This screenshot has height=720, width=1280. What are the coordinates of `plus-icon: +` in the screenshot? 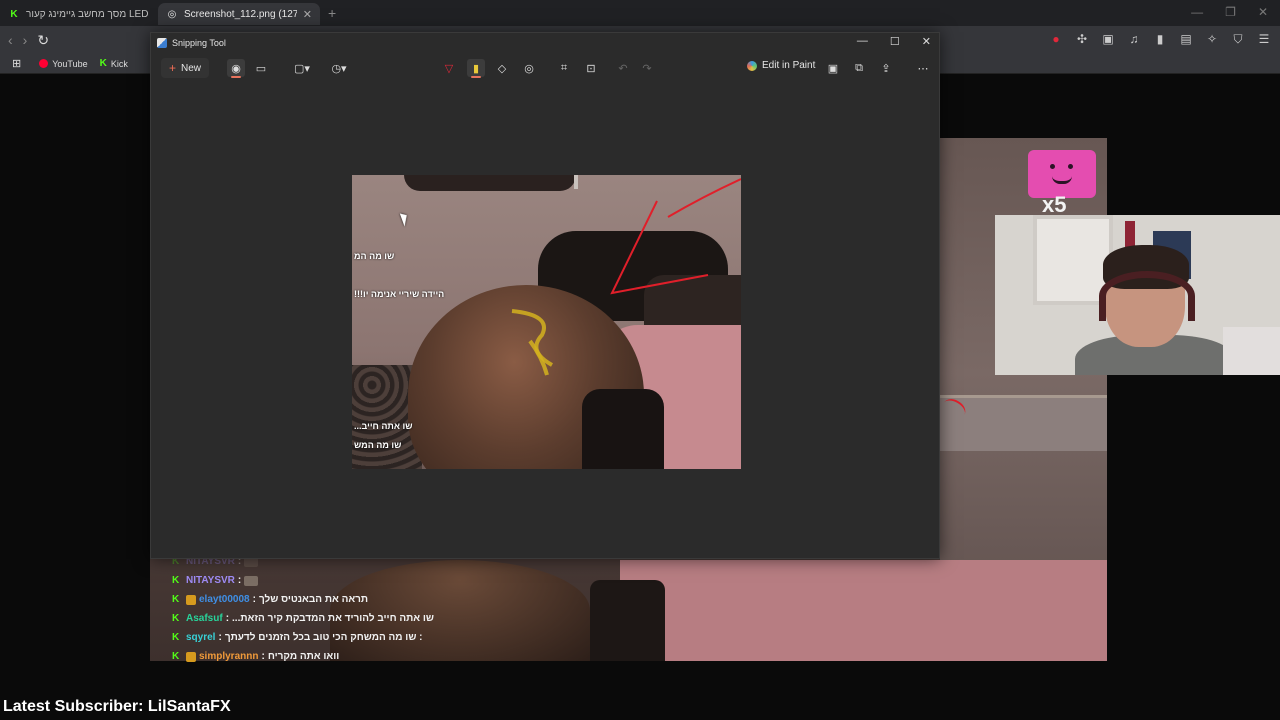 It's located at (173, 68).